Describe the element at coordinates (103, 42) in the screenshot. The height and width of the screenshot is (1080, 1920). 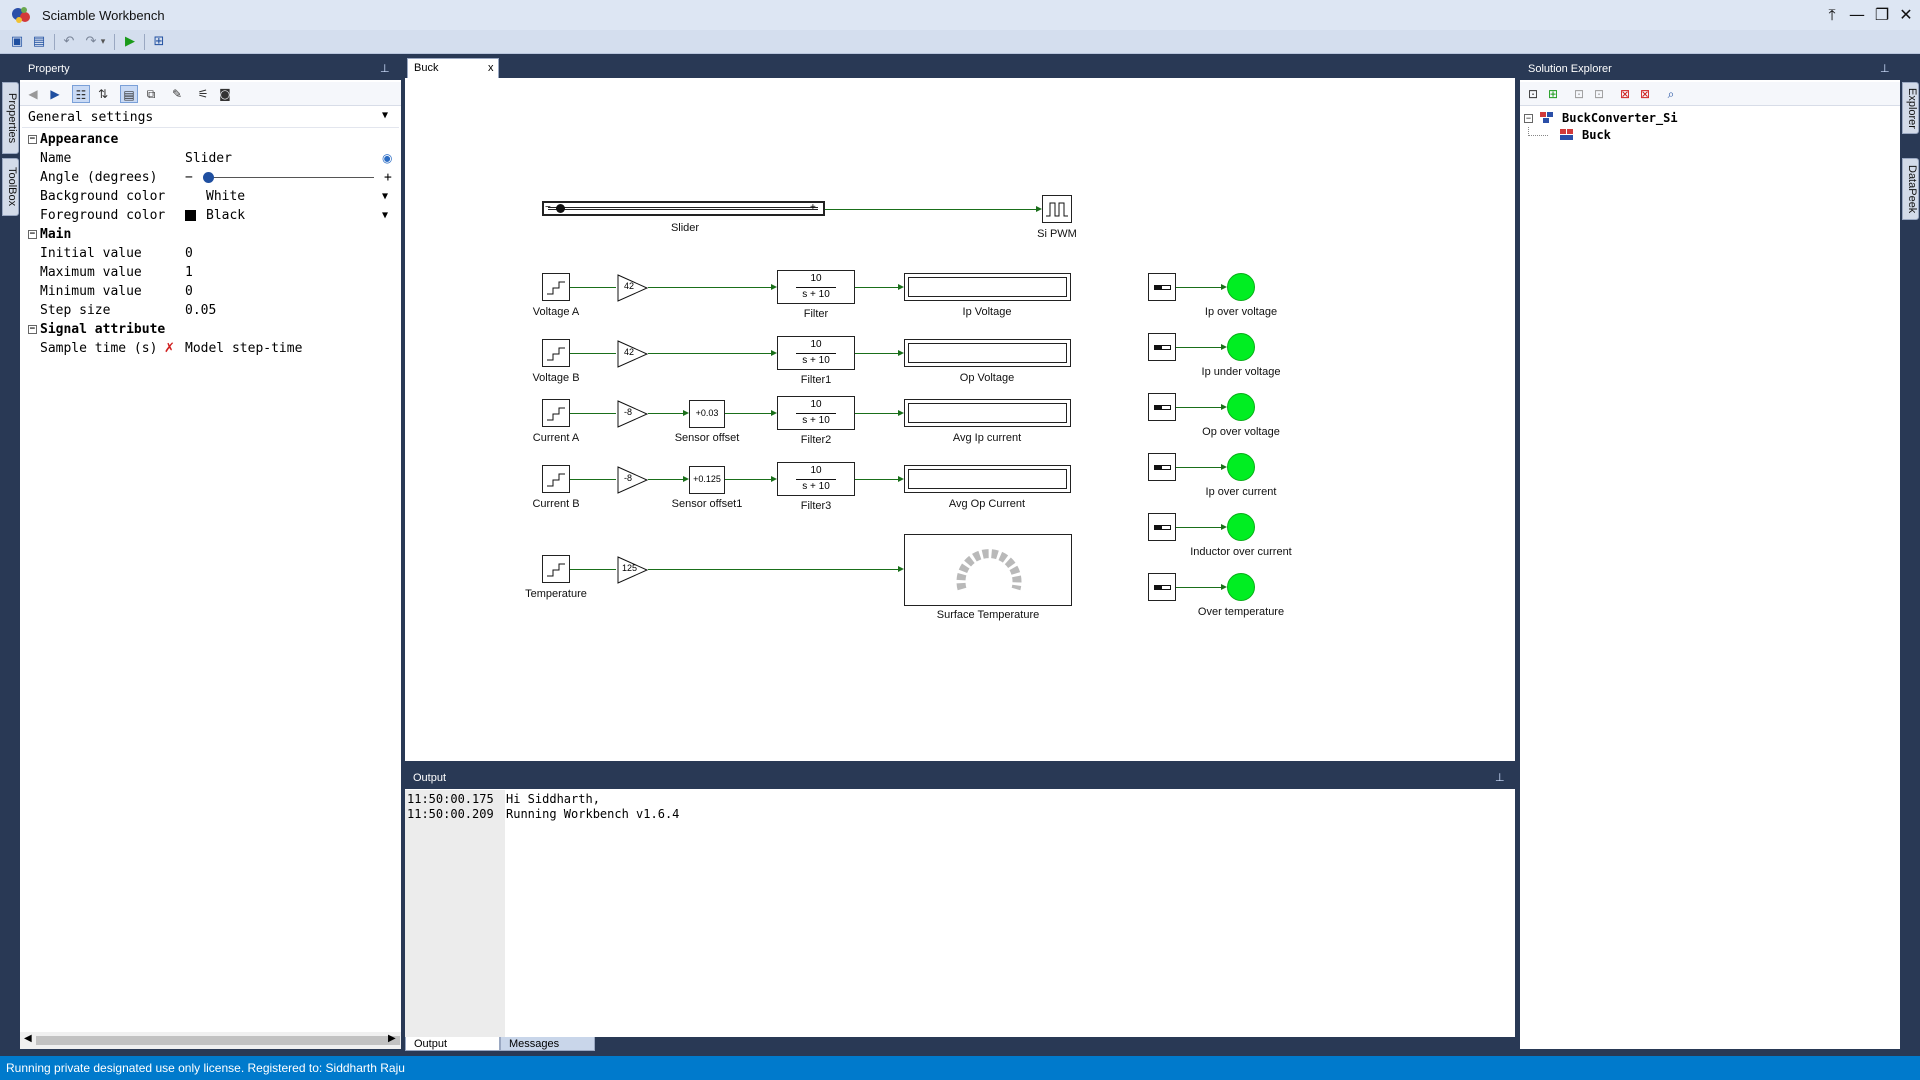
I see `redo-dropdown-icon: ▾` at that location.